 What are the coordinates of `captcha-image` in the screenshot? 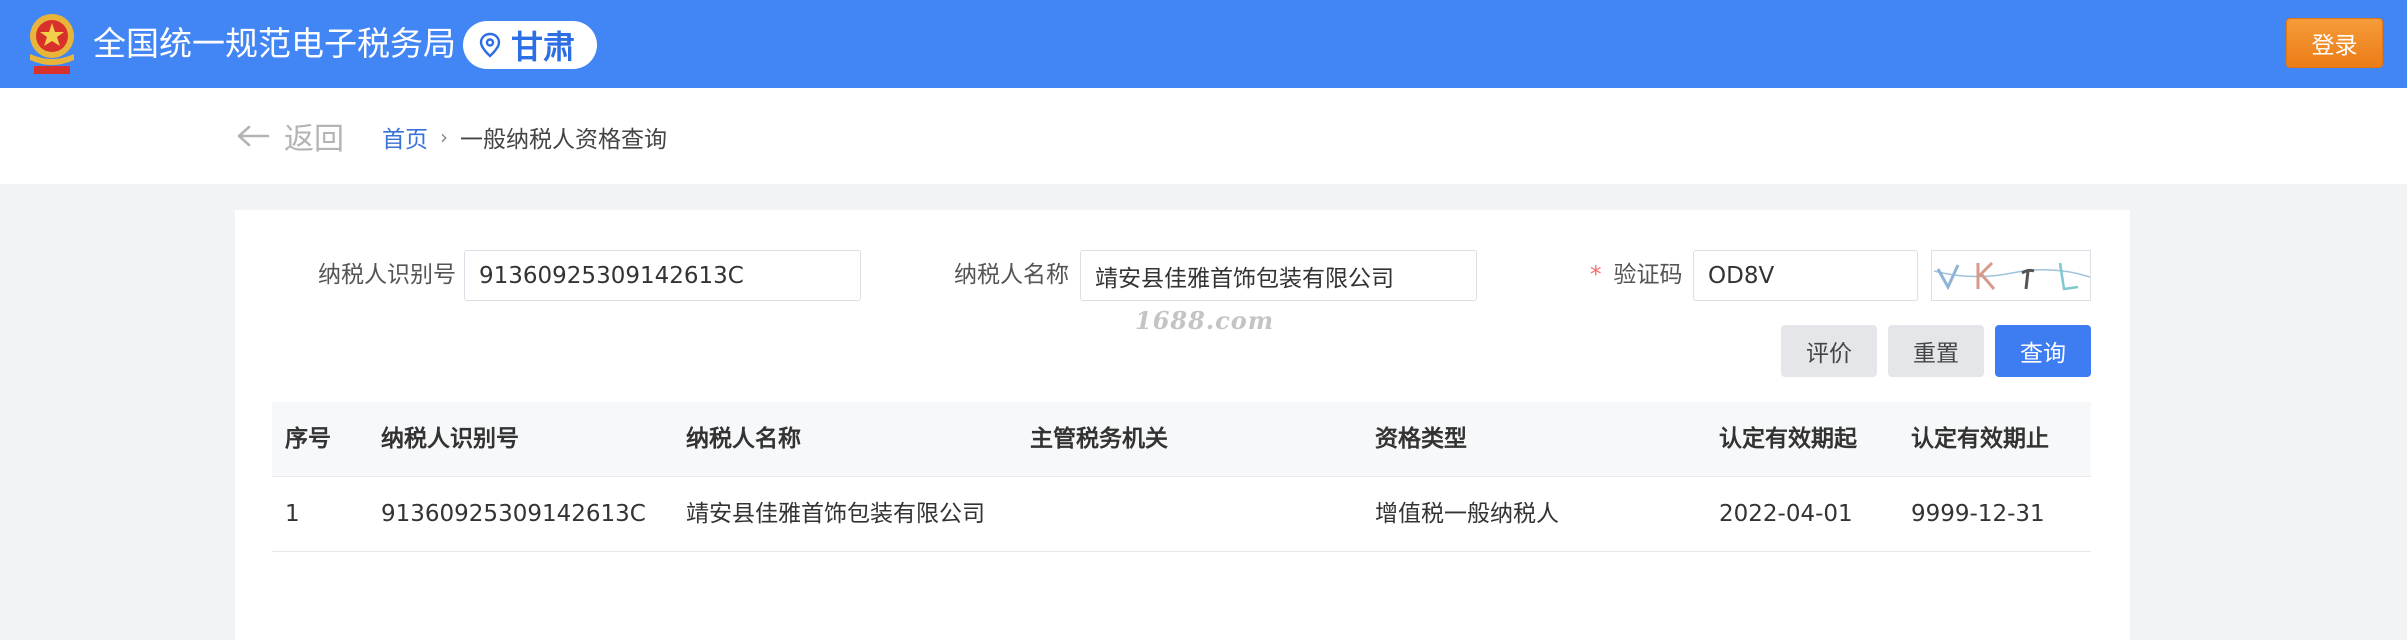 It's located at (2011, 275).